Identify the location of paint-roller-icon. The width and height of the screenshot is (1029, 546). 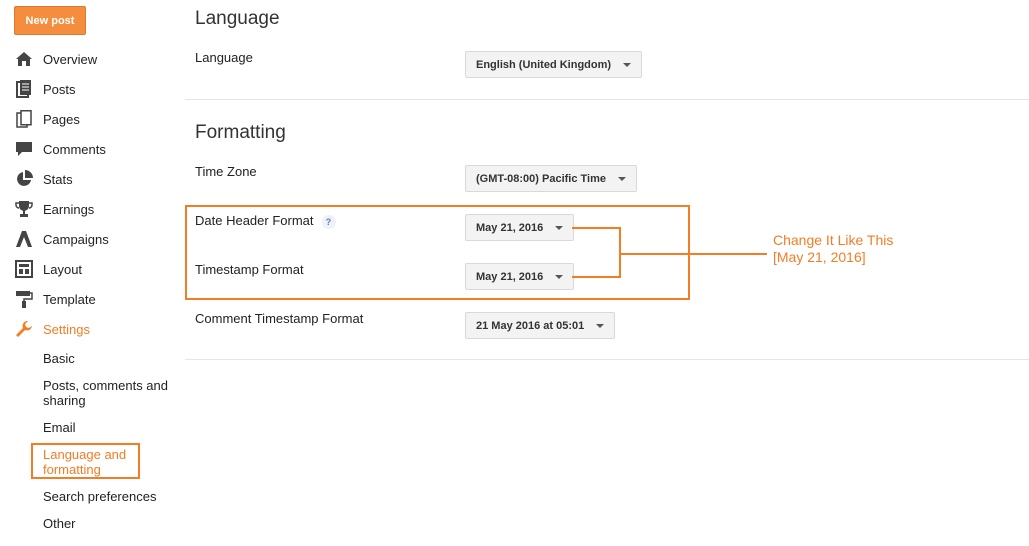
(24, 299).